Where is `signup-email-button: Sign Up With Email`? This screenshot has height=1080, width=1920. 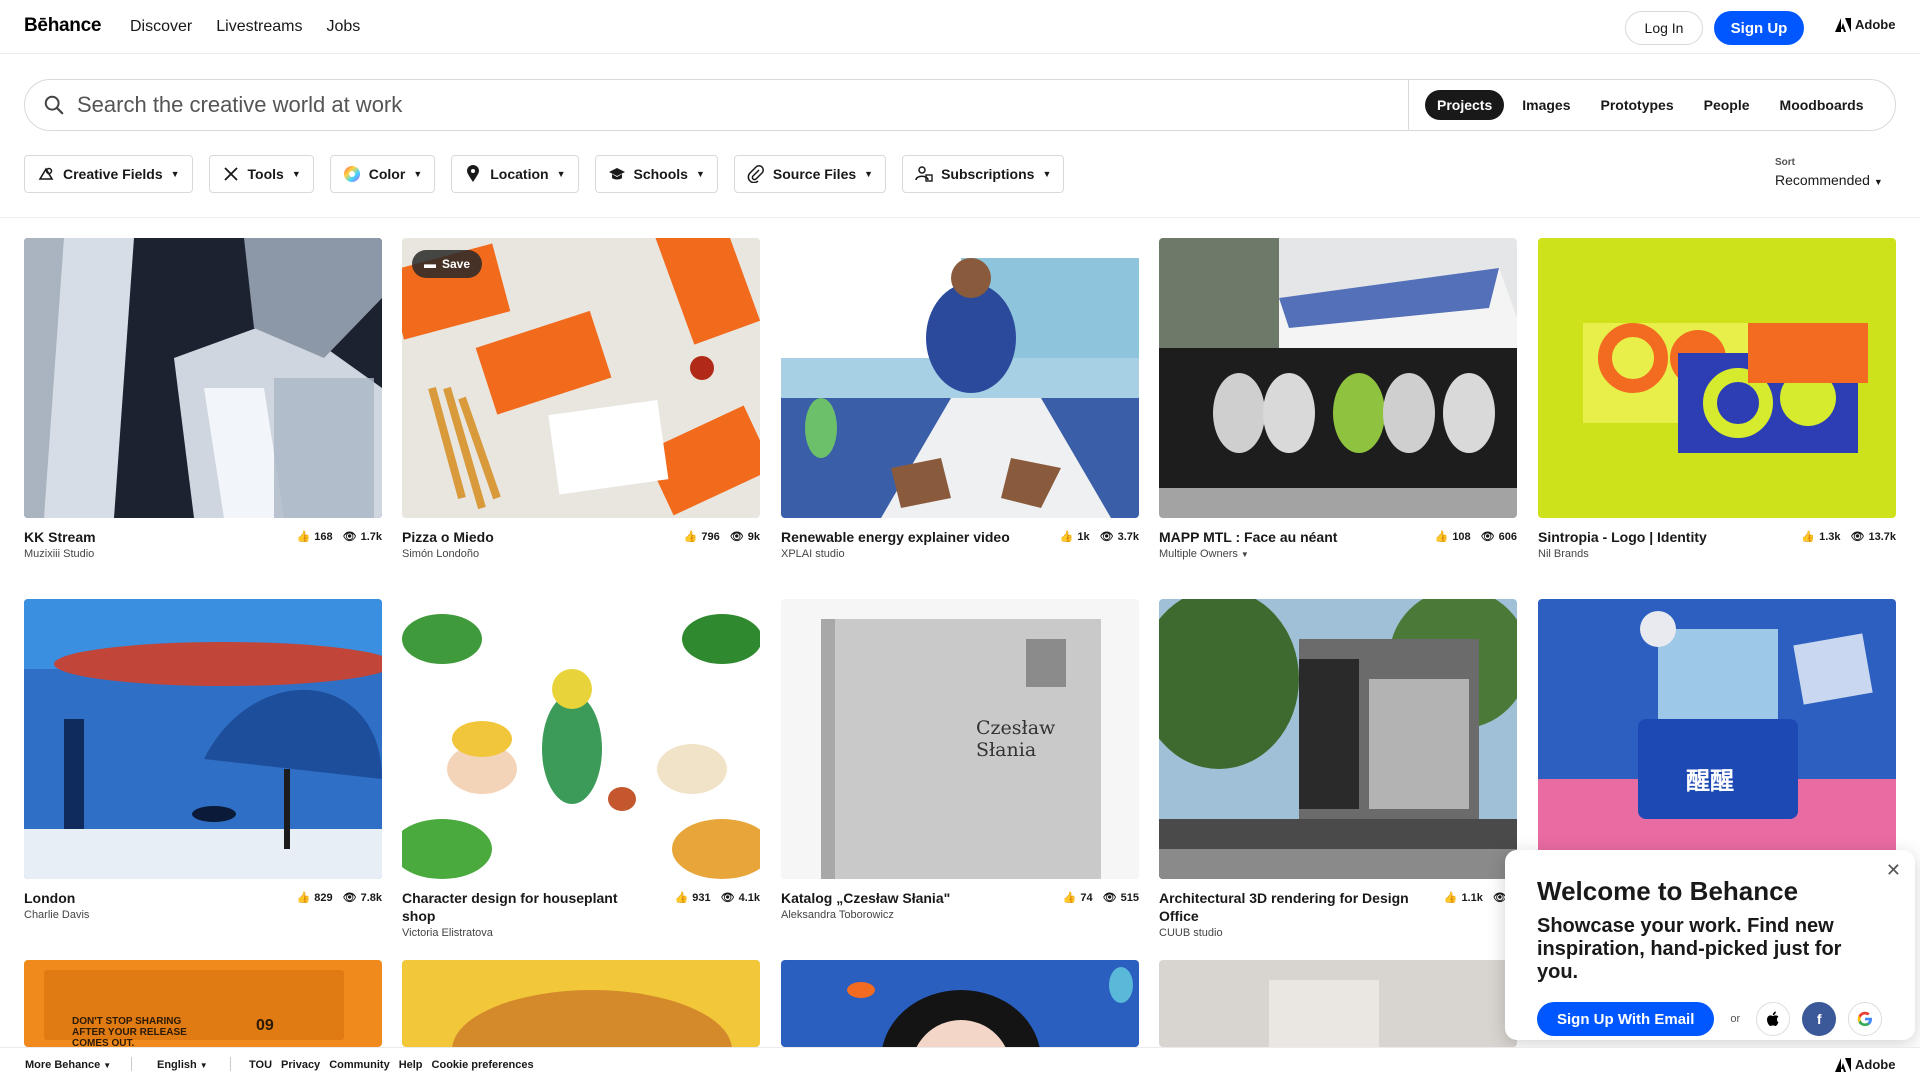
signup-email-button: Sign Up With Email is located at coordinates (1626, 1019).